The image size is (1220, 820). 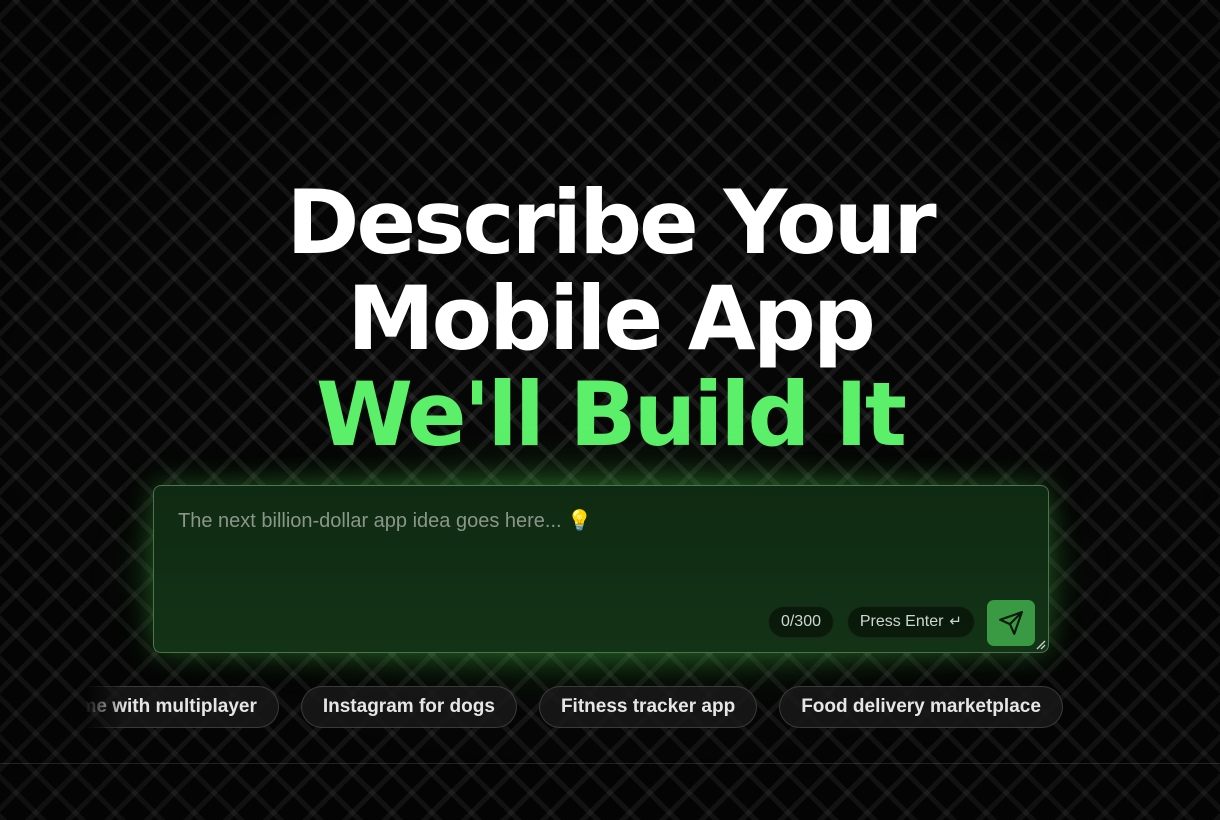 I want to click on press-enter-hint: Press Enter ↵, so click(x=910, y=622).